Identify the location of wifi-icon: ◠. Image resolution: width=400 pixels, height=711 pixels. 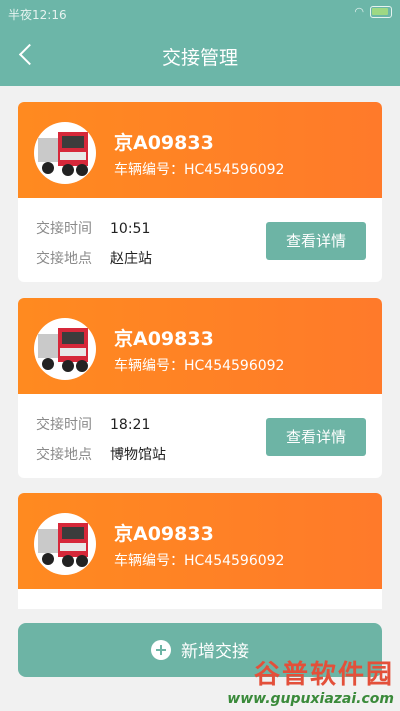
(359, 11).